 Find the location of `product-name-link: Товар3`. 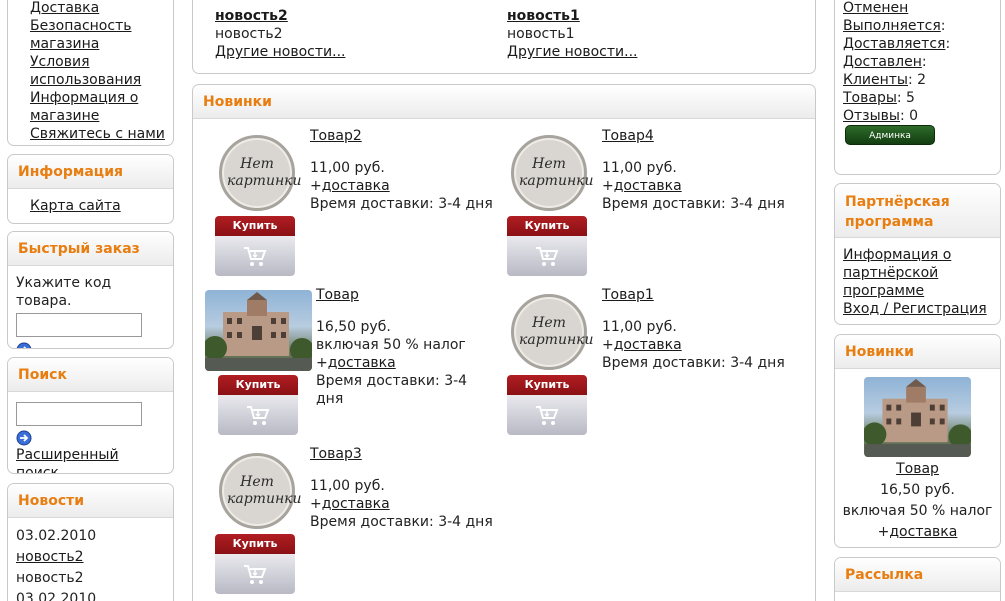

product-name-link: Товар3 is located at coordinates (401, 454).